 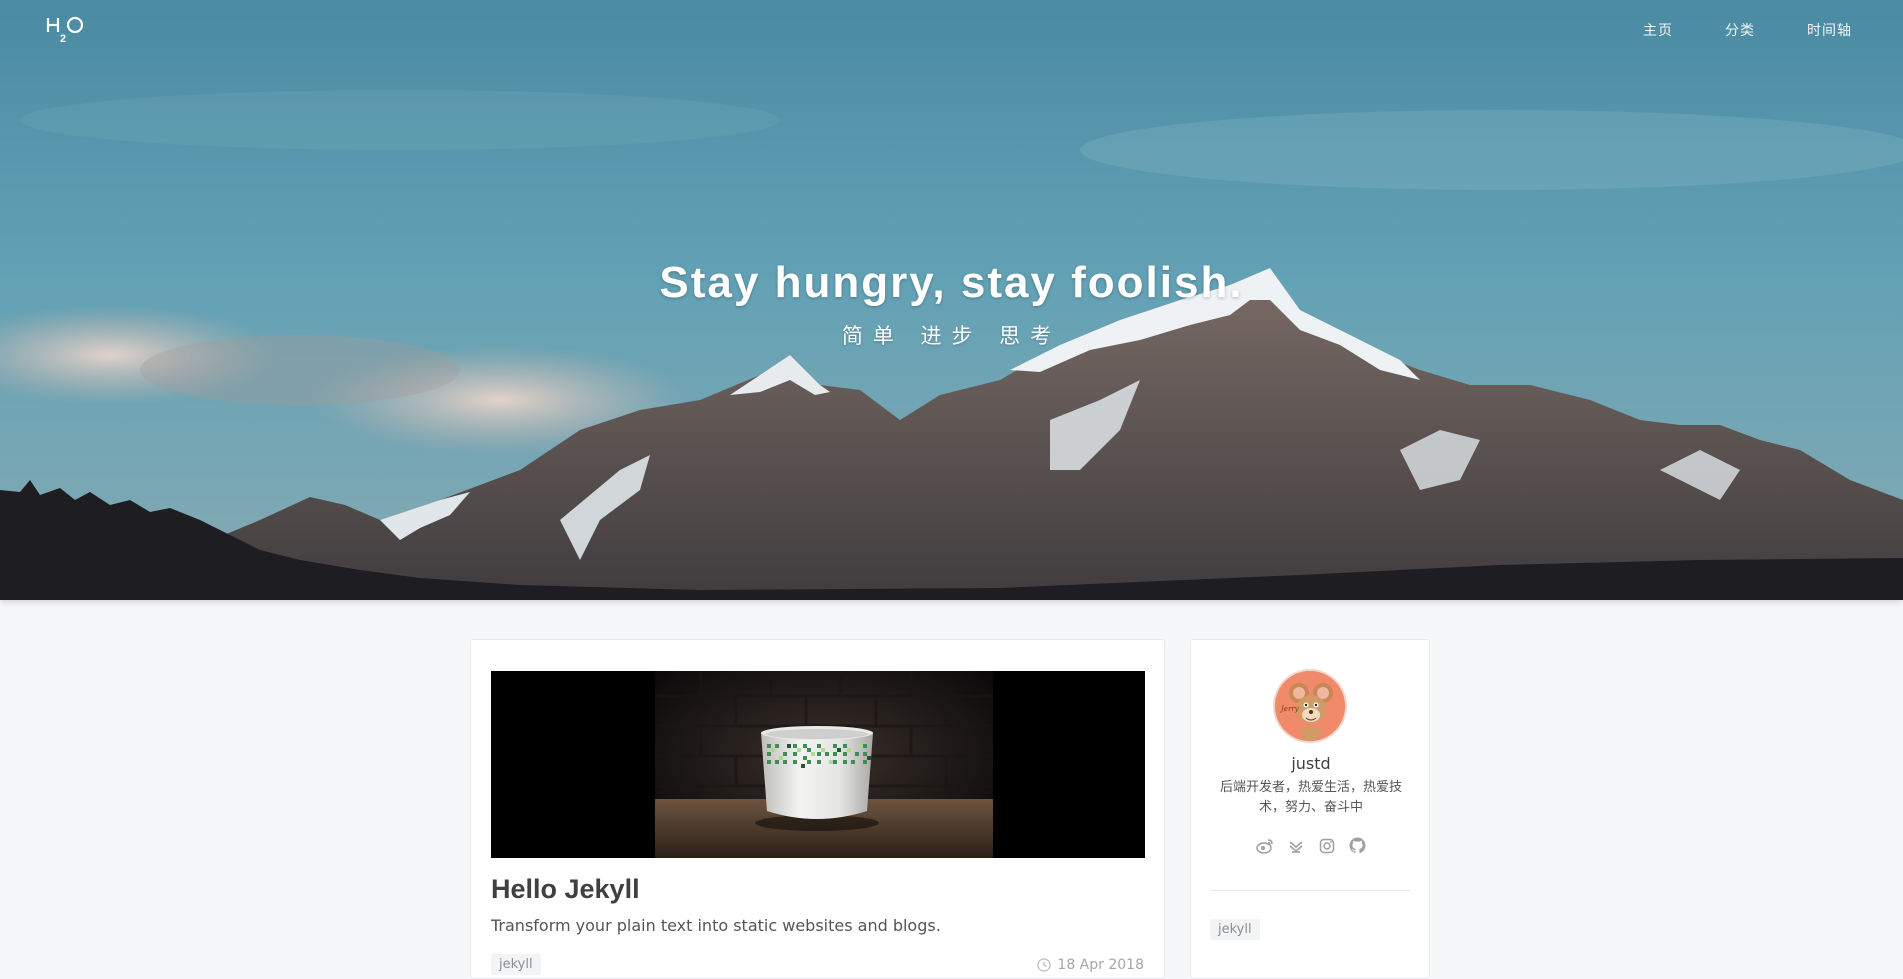 What do you see at coordinates (951, 336) in the screenshot?
I see `hero-subtitle: 简单 进步 思考` at bounding box center [951, 336].